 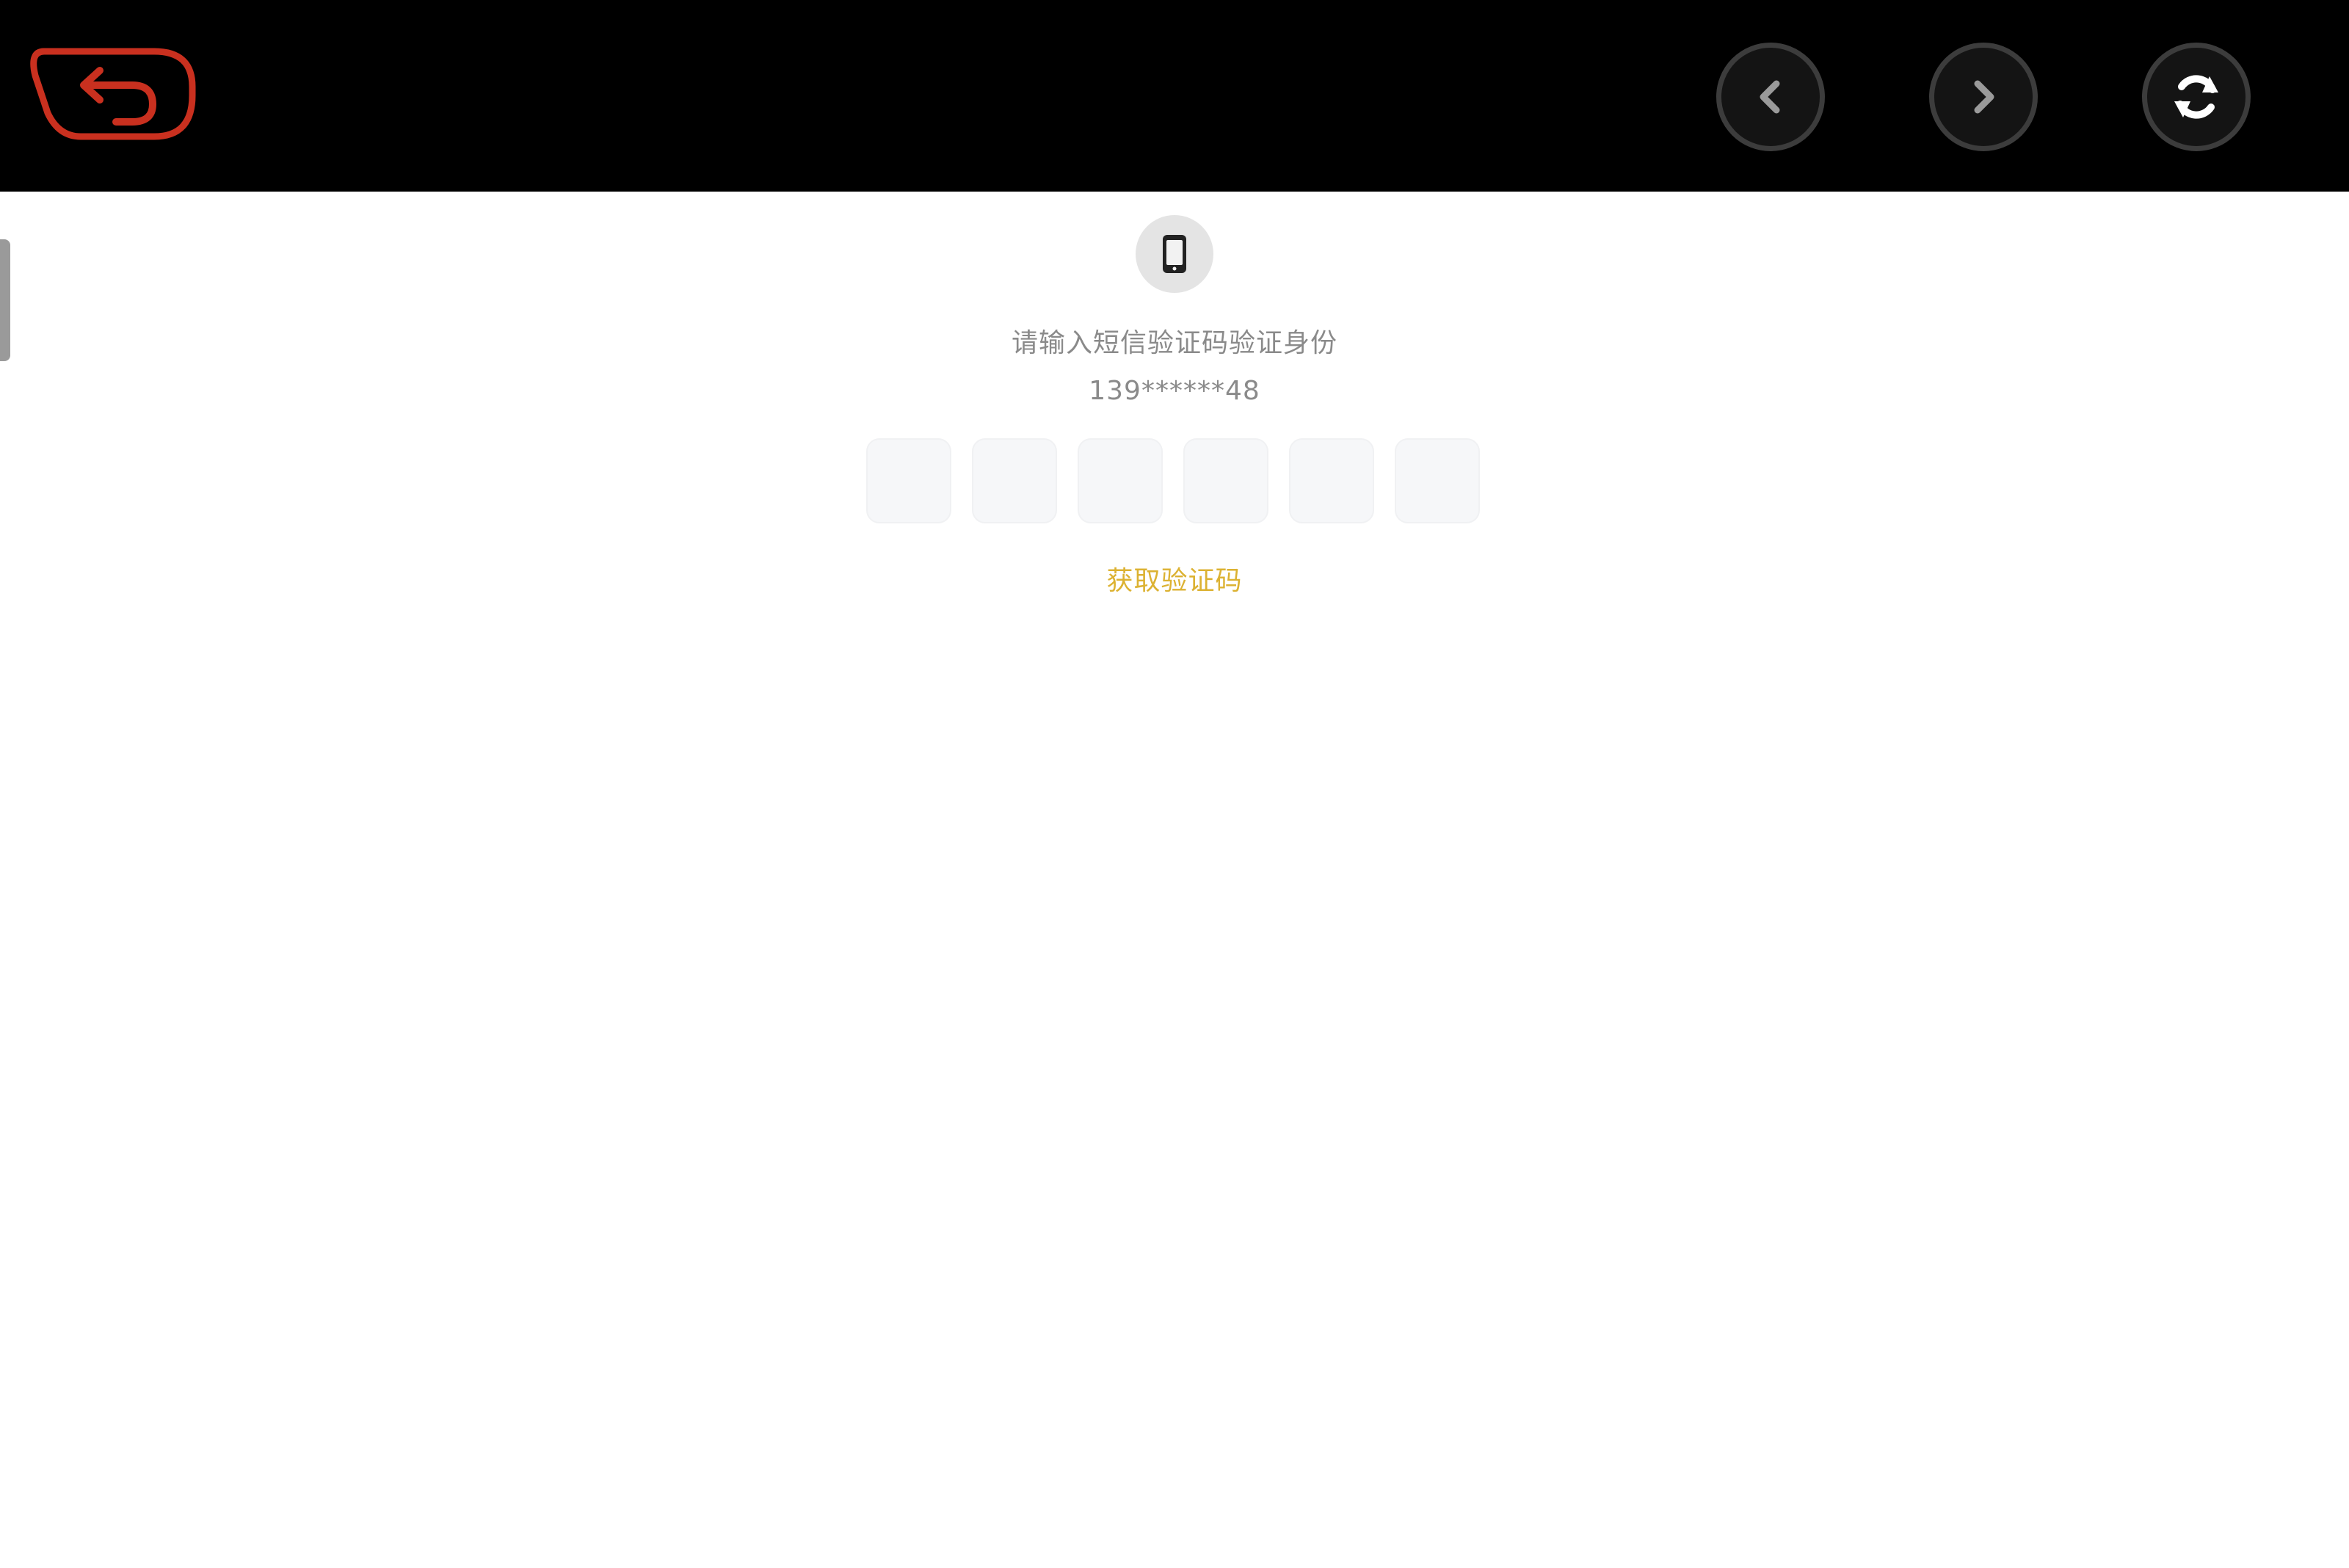 I want to click on previous-button, so click(x=1770, y=97).